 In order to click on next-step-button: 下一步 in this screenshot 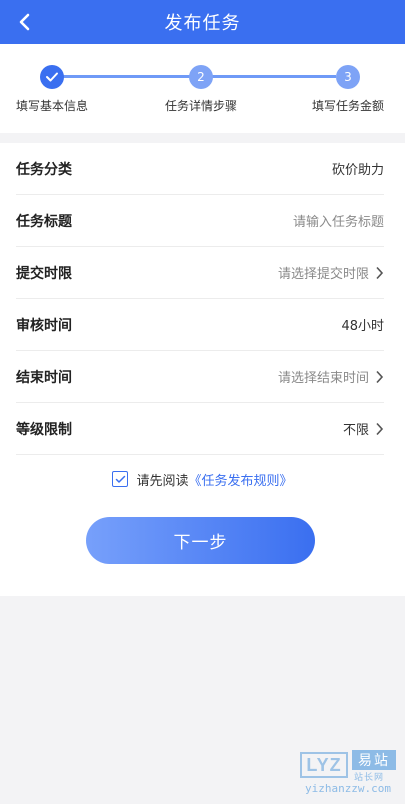, I will do `click(200, 540)`.